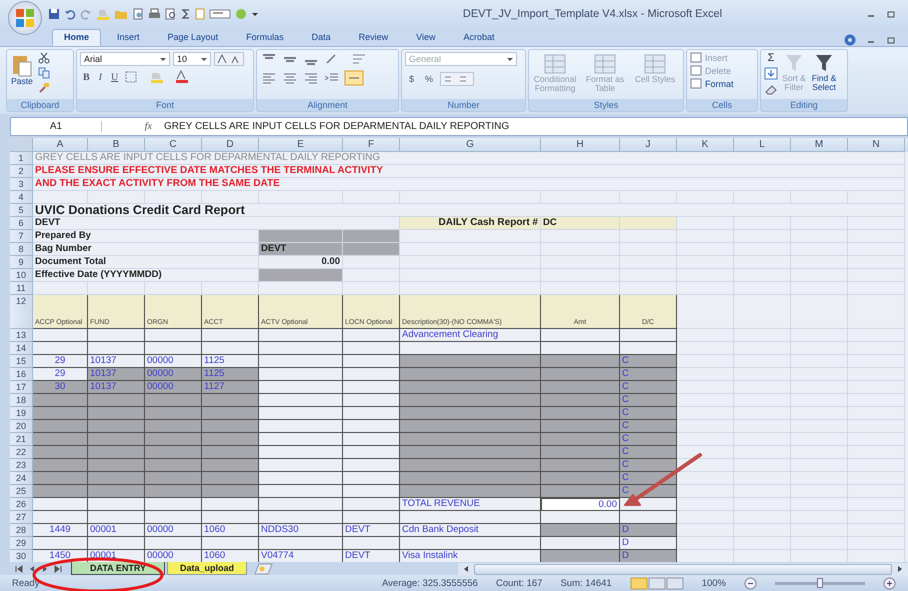 This screenshot has height=591, width=908. What do you see at coordinates (21, 312) in the screenshot?
I see `row-header: 12` at bounding box center [21, 312].